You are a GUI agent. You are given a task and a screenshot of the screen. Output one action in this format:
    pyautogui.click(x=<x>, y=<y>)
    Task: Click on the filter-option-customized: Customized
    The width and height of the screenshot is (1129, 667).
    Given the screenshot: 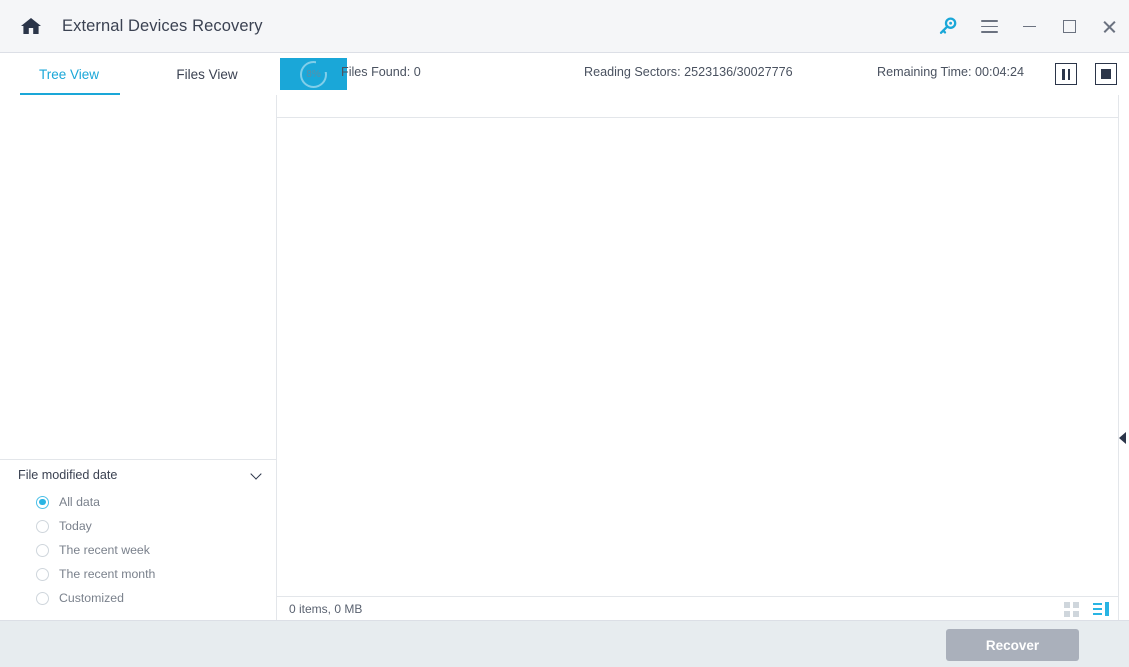 What is the action you would take?
    pyautogui.click(x=138, y=598)
    